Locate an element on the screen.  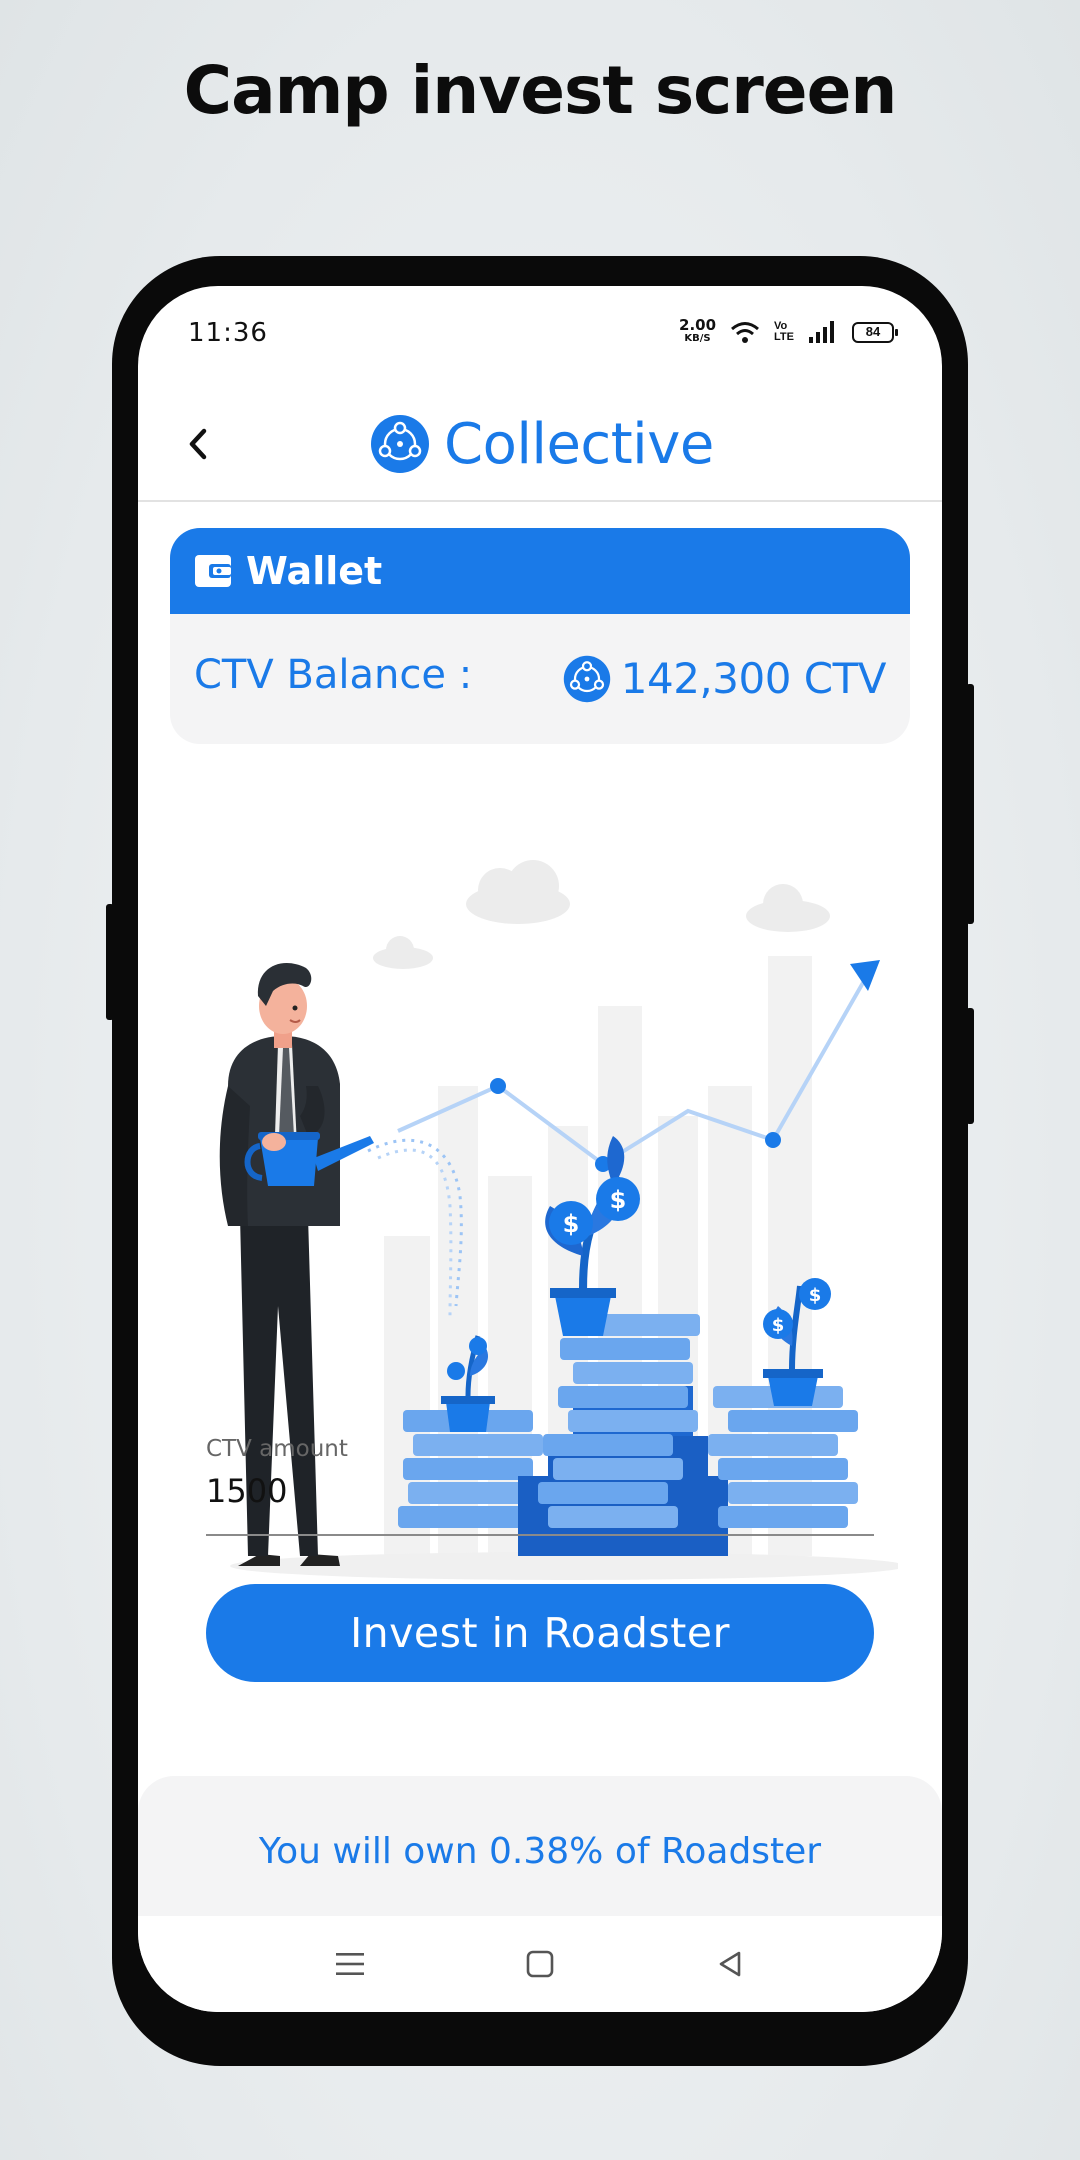
nav-menu-button is located at coordinates (350, 1964).